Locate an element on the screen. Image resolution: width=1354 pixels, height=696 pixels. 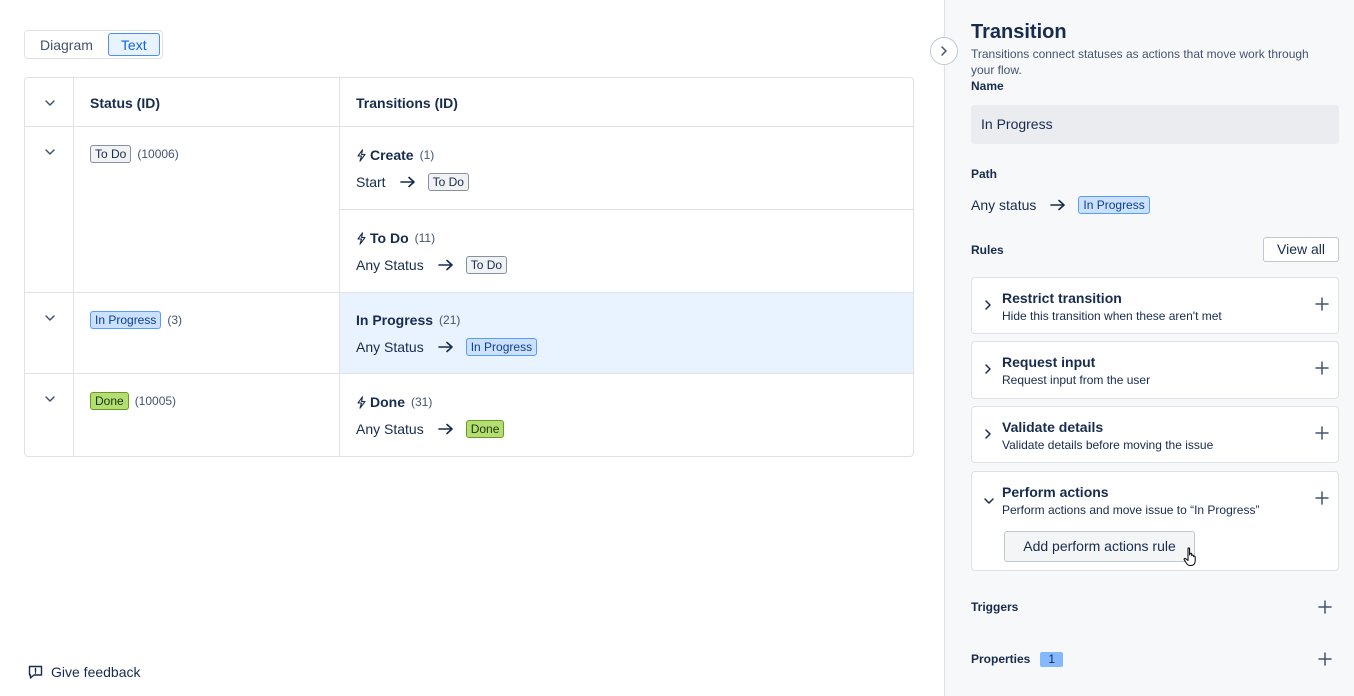
properties-count-badge: 1 is located at coordinates (1052, 659).